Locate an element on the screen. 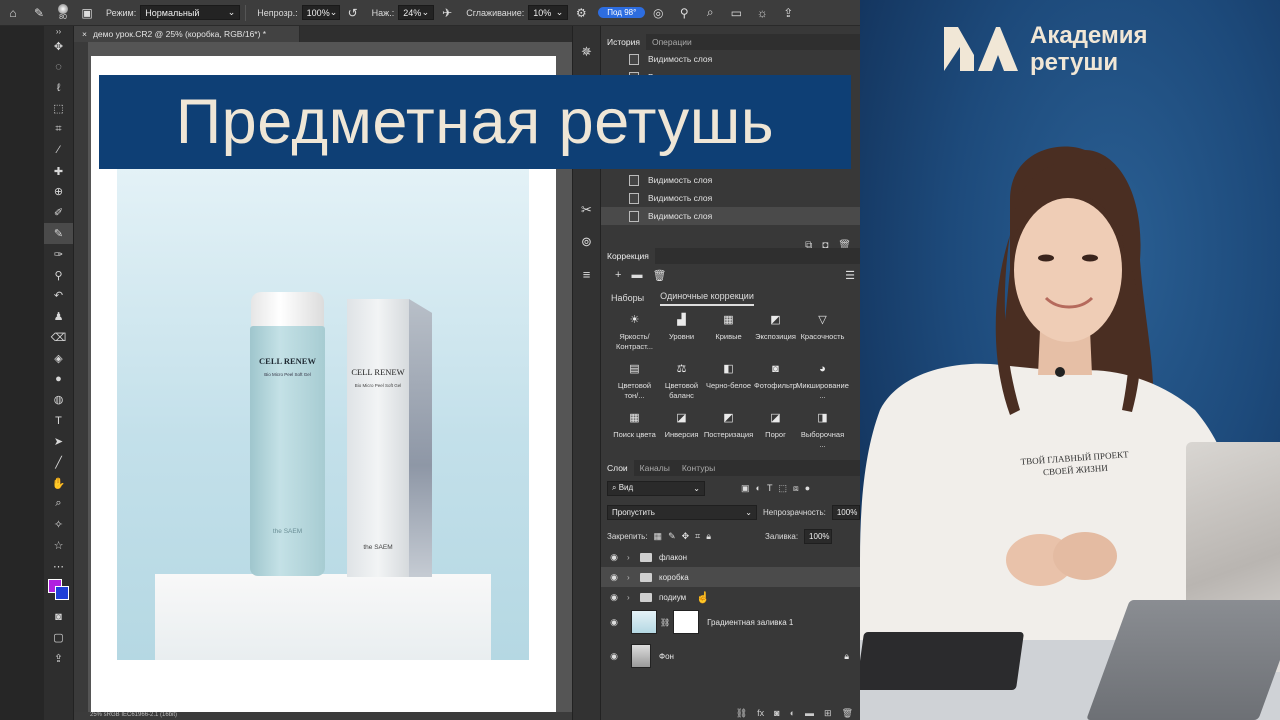 This screenshot has height=720, width=1280. new-layer-icon: ⊞ is located at coordinates (828, 714).